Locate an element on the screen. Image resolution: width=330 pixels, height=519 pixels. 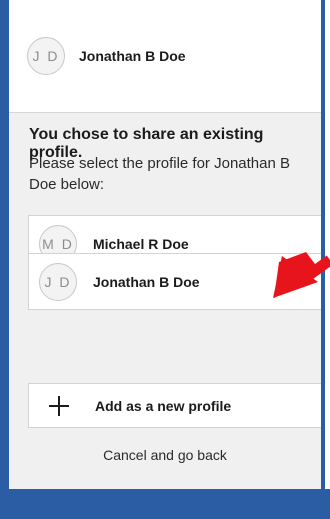
plus-icon is located at coordinates (59, 405).